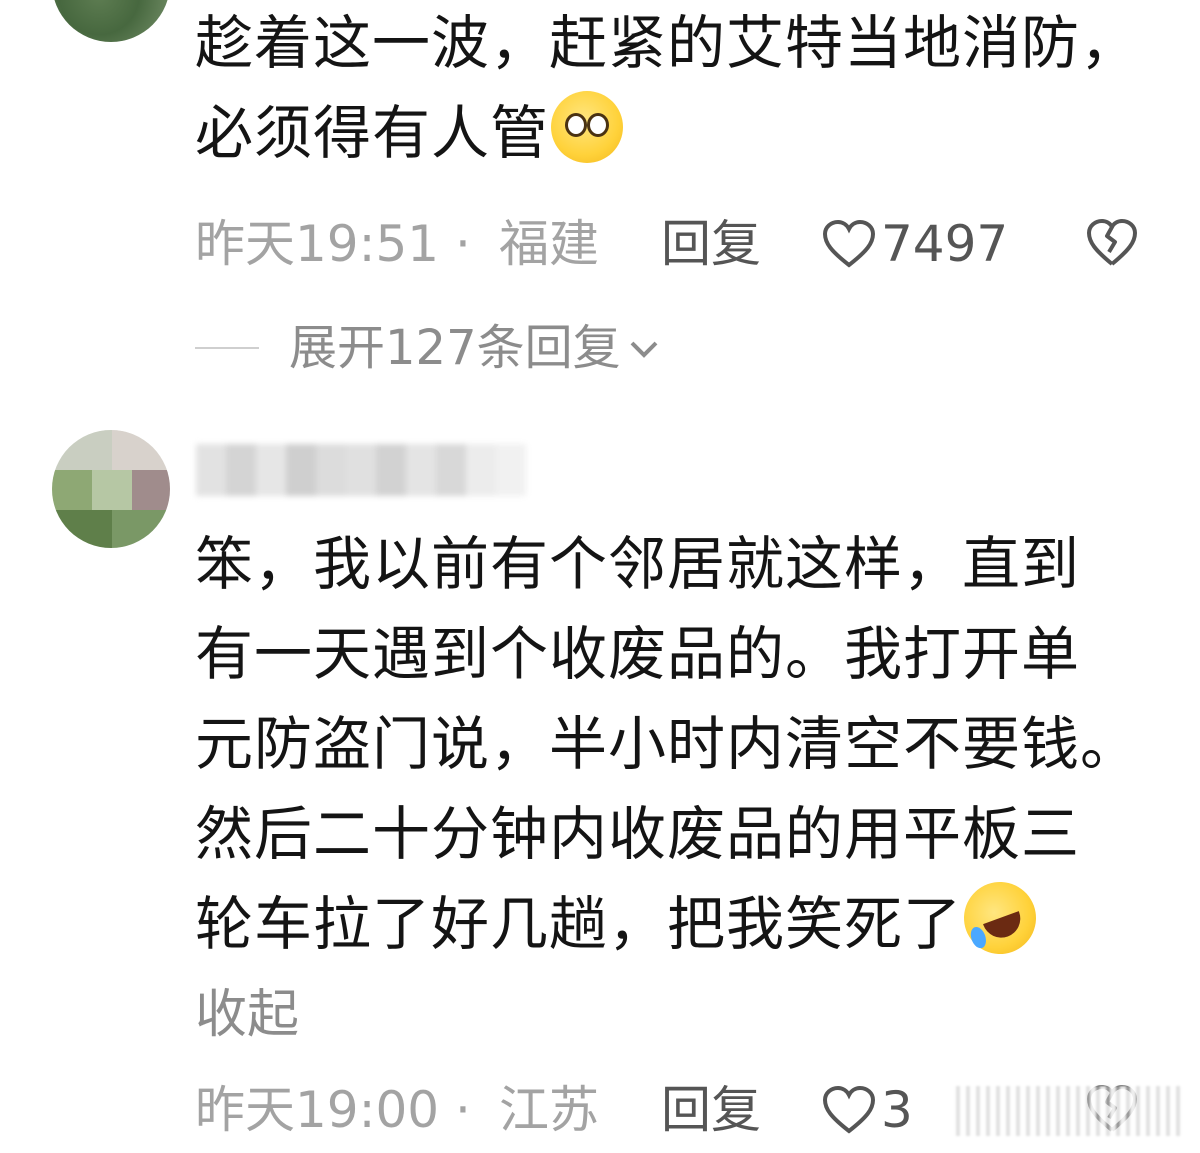  What do you see at coordinates (638, 654) in the screenshot?
I see `comment-line: 有一天遇到个收废品的。我打开单` at bounding box center [638, 654].